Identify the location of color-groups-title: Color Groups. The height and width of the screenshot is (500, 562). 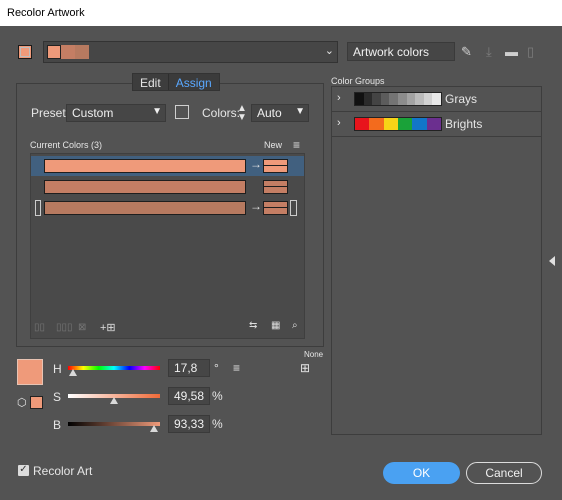
(358, 81).